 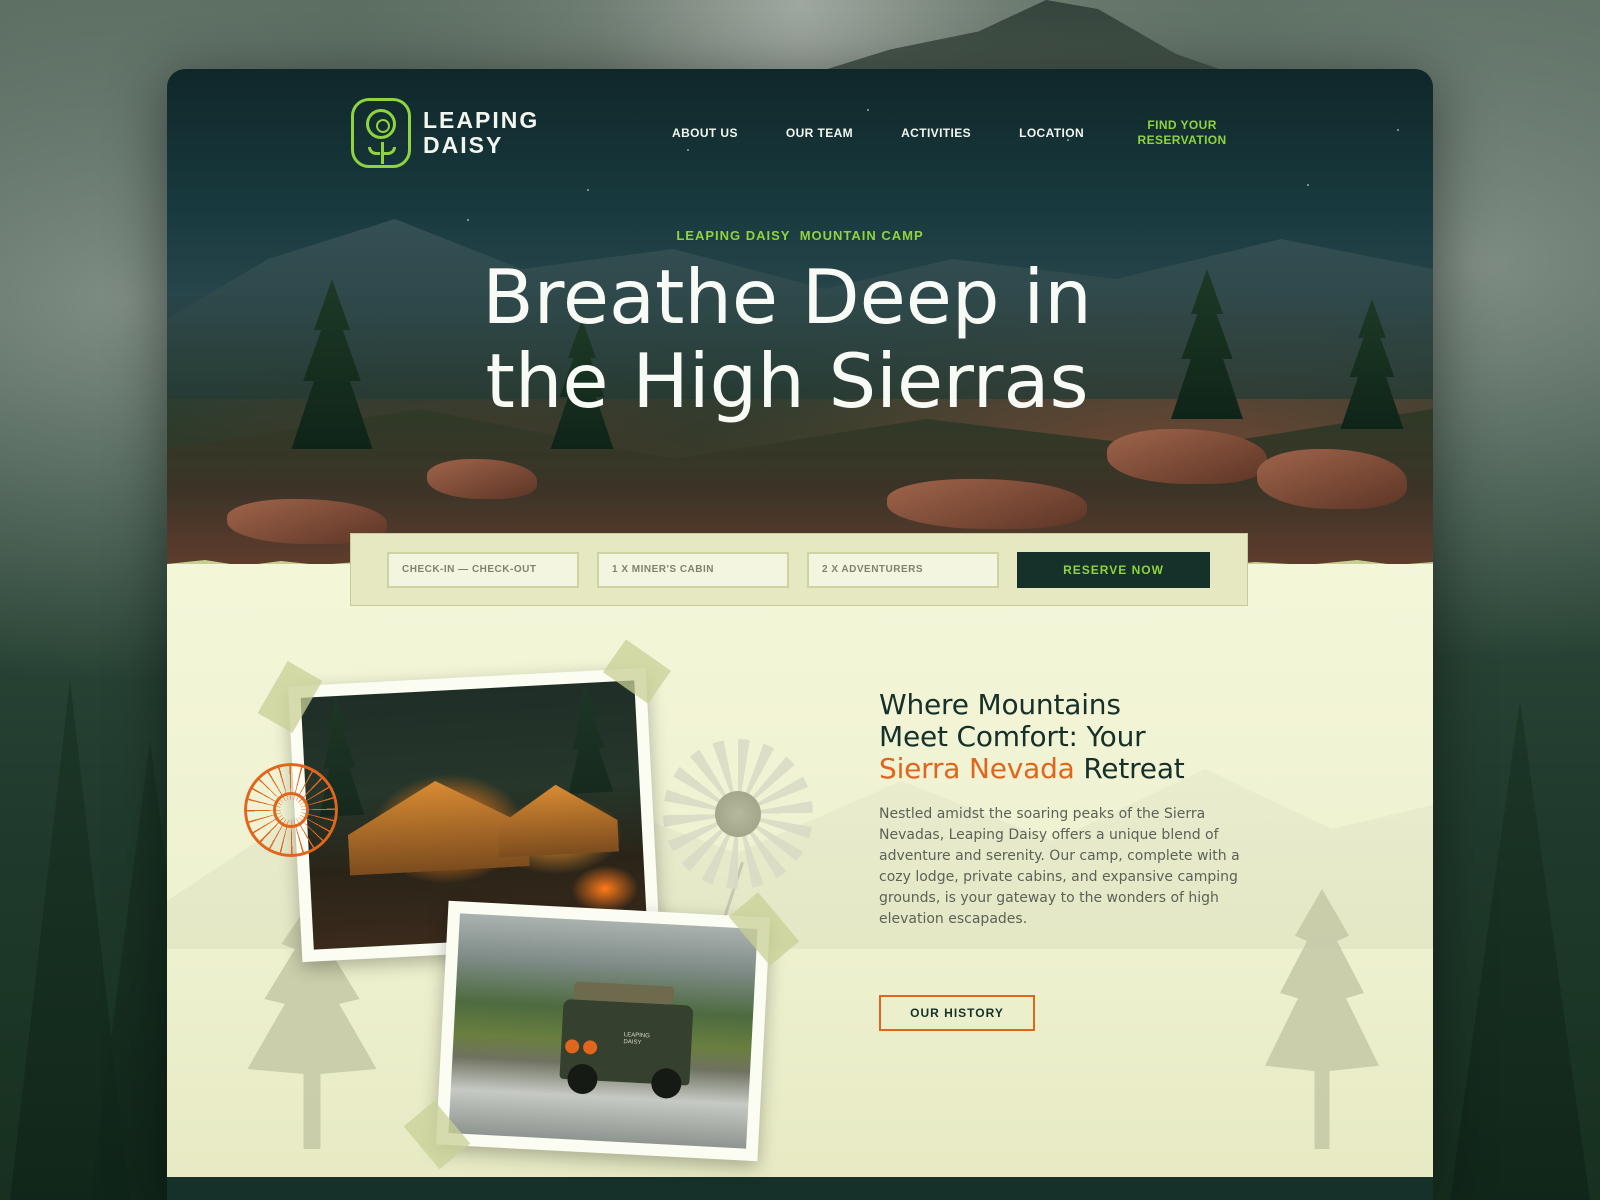 I want to click on logo-line-2: DAISY, so click(x=463, y=145).